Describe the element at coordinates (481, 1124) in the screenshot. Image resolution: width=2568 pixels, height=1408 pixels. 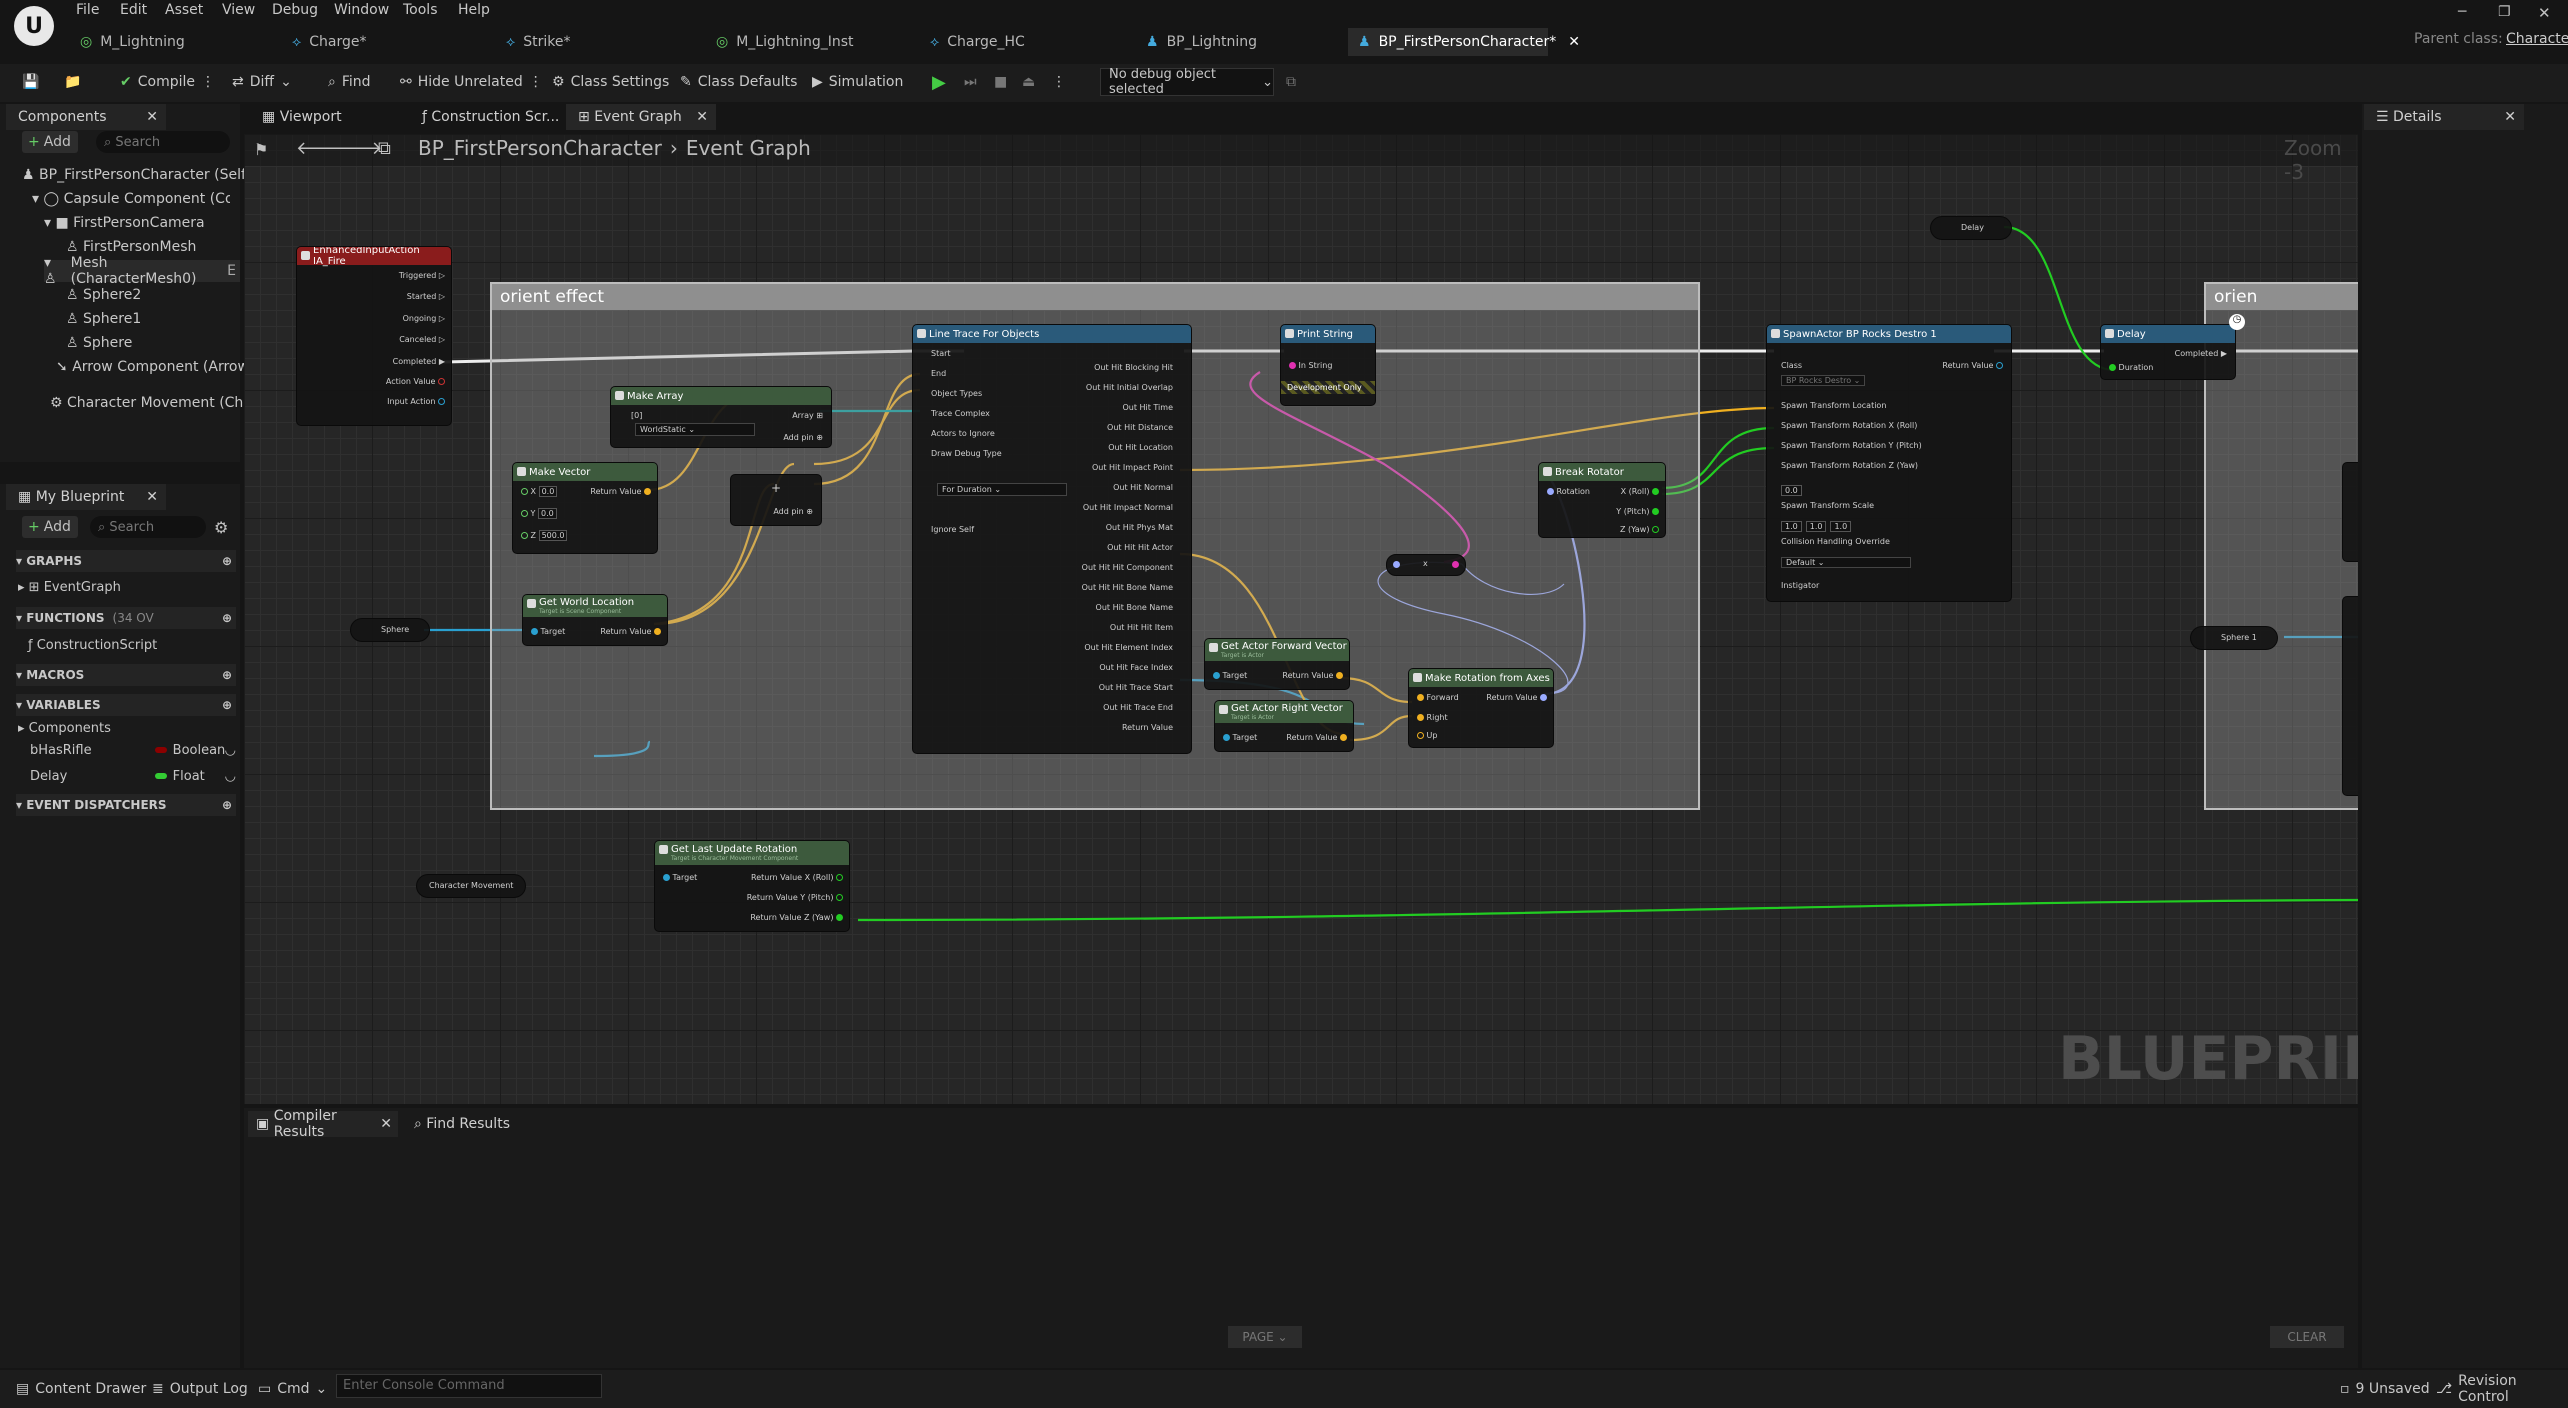
I see `tab-find-results: ⌕ Find Results` at that location.